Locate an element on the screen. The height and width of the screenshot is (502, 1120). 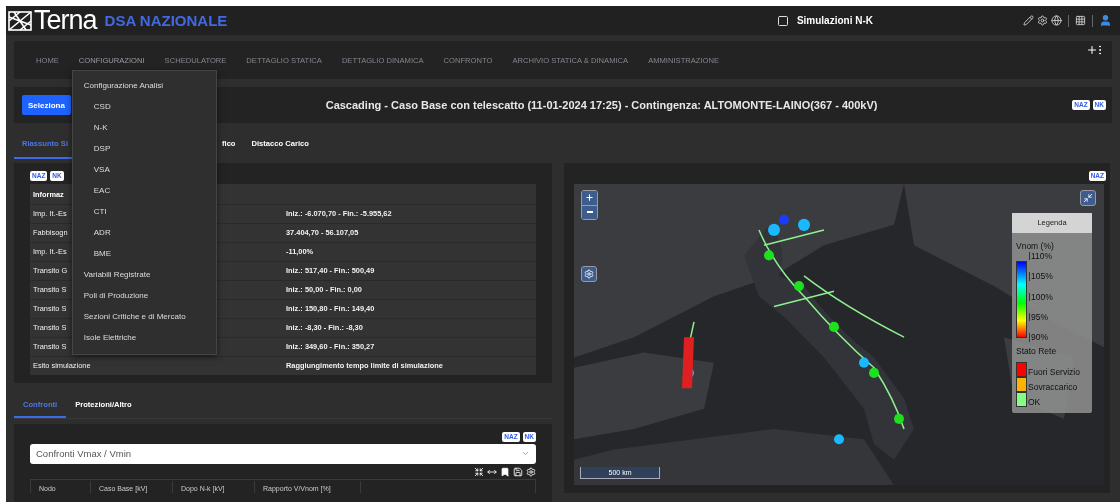
legend-label: Vnom (%) is located at coordinates (1035, 245).